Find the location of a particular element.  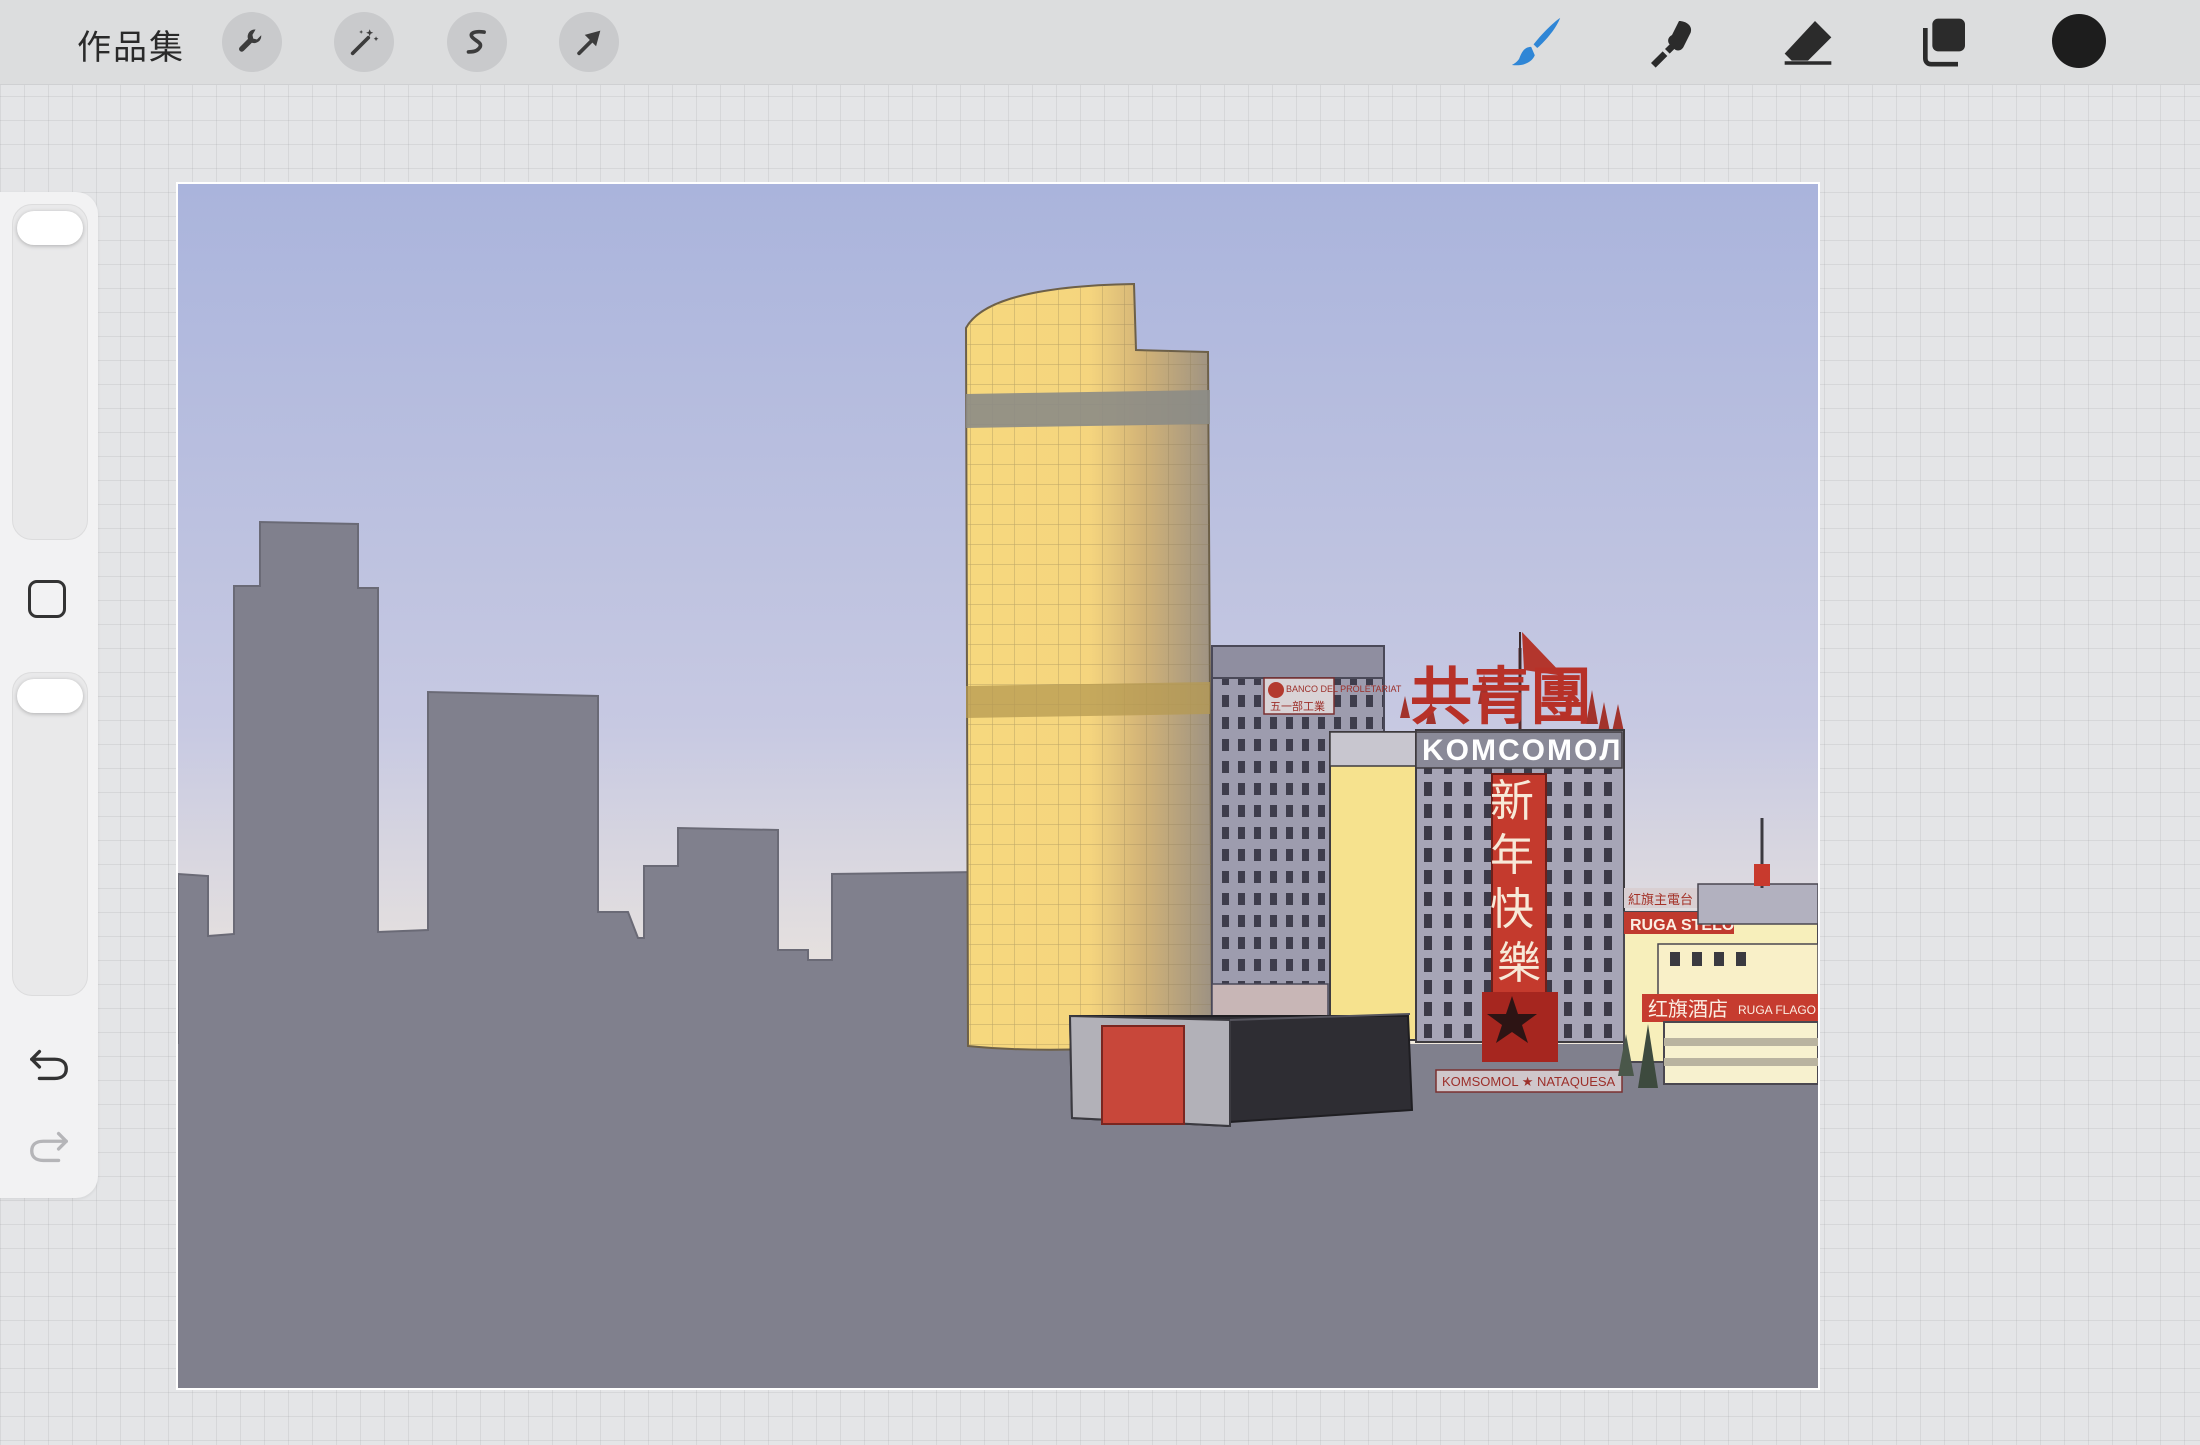

layers-icon is located at coordinates (1944, 42).